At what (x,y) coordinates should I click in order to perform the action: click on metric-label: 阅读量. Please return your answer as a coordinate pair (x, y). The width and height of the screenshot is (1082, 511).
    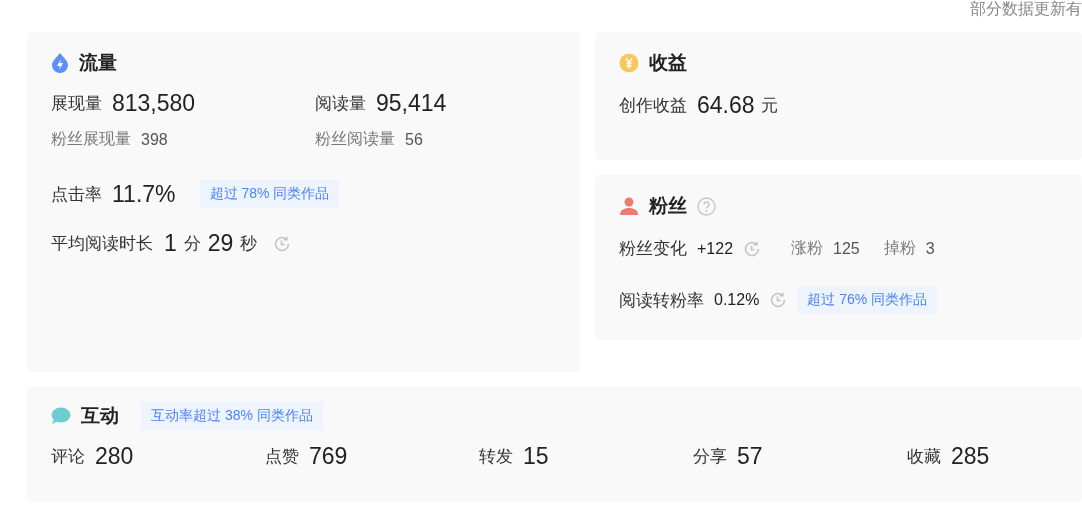
    Looking at the image, I should click on (340, 104).